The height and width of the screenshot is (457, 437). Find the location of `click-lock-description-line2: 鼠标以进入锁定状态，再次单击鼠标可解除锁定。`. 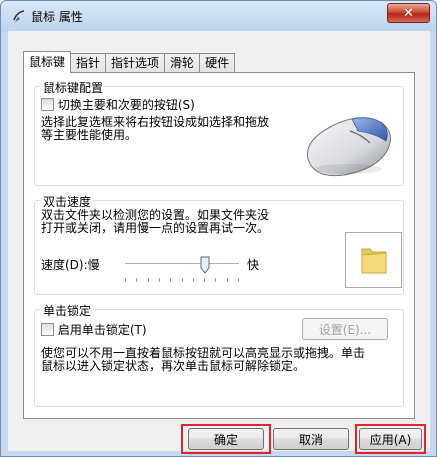

click-lock-description-line2: 鼠标以进入锁定状态，再次单击鼠标可解除锁定。 is located at coordinates (173, 366).